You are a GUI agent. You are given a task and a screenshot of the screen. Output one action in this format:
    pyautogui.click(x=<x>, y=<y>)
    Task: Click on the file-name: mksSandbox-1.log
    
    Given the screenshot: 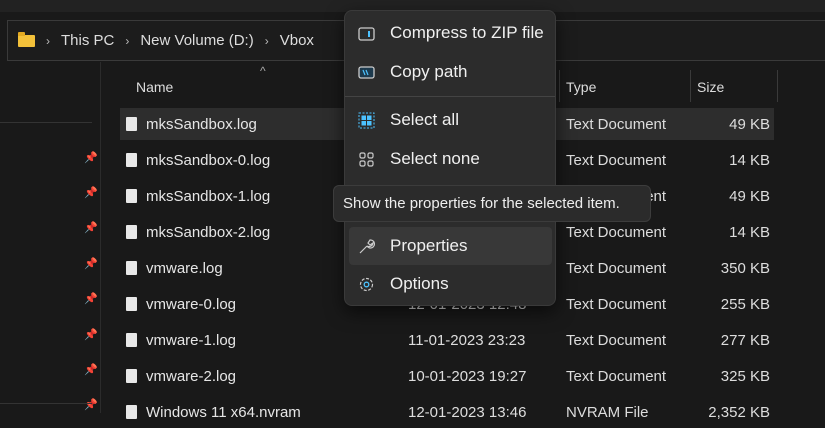 What is the action you would take?
    pyautogui.click(x=208, y=196)
    